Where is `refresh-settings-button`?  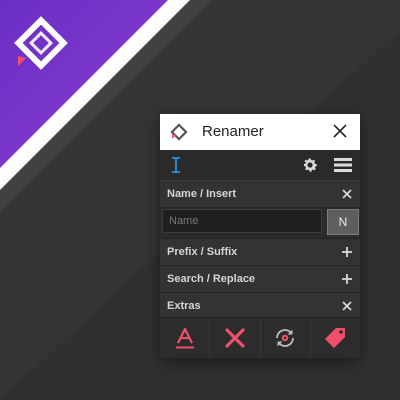 refresh-settings-button is located at coordinates (286, 338).